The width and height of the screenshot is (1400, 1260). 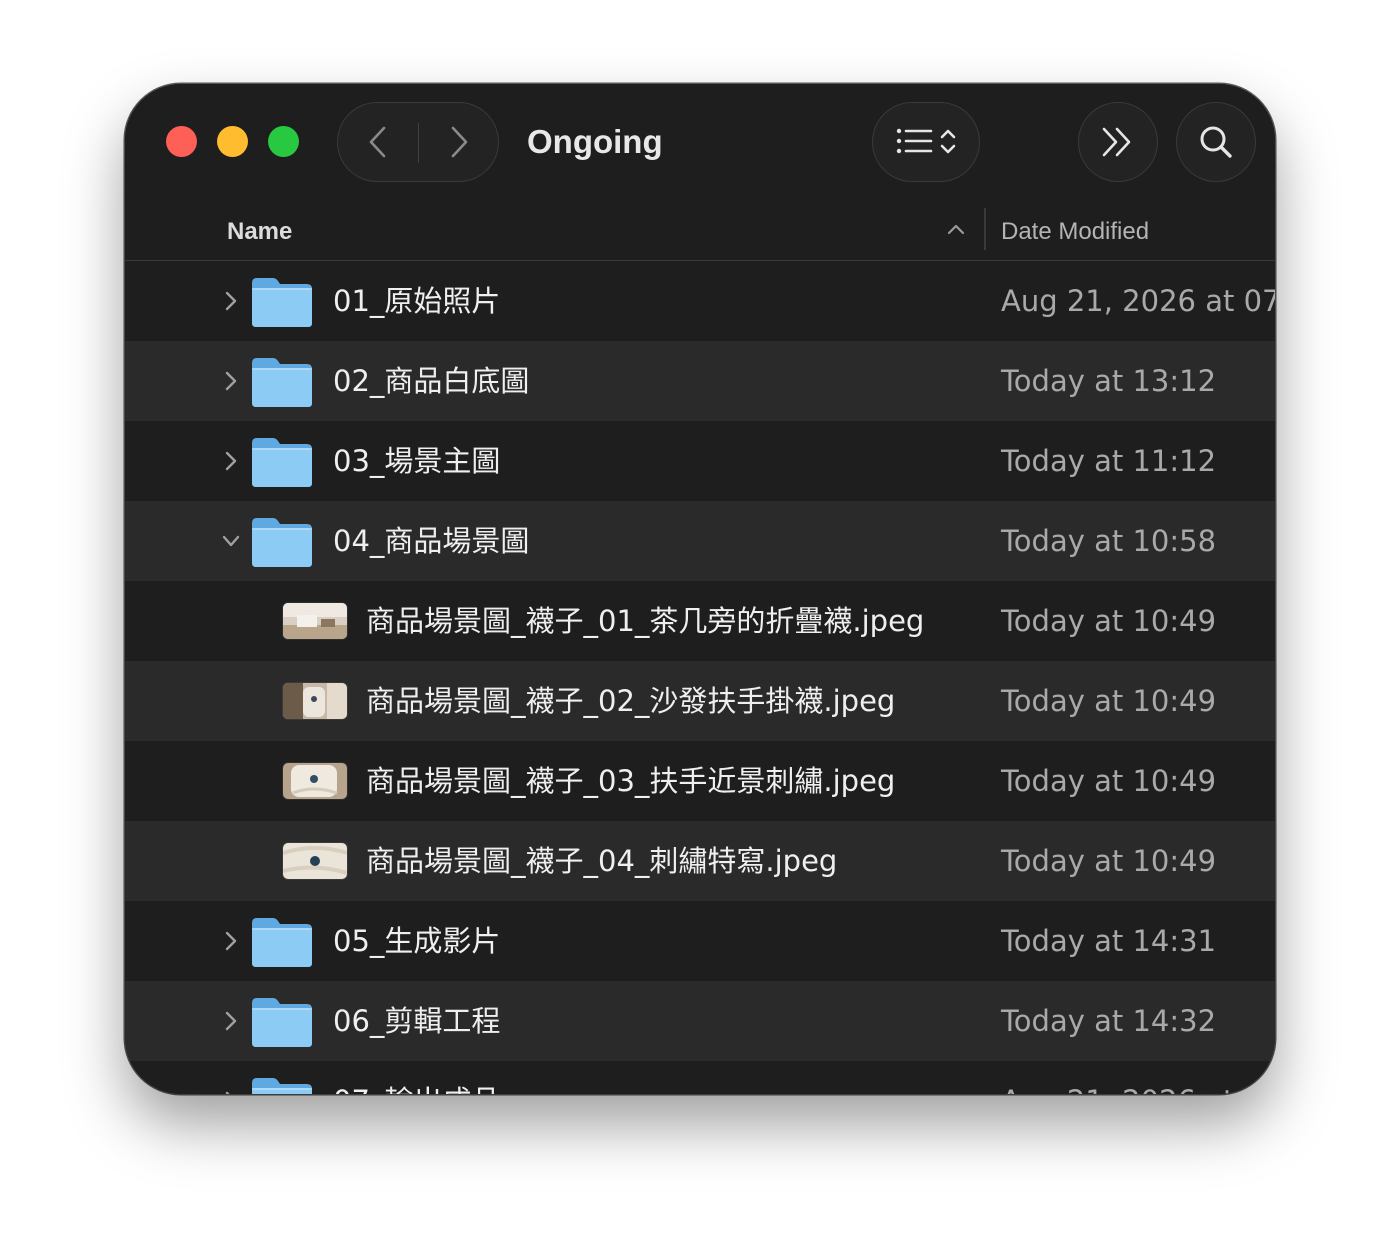 I want to click on file-row: 商品場景圖_襪子_01_茶几旁的折疊襪.jpeg Today at 10:49, so click(x=700, y=621).